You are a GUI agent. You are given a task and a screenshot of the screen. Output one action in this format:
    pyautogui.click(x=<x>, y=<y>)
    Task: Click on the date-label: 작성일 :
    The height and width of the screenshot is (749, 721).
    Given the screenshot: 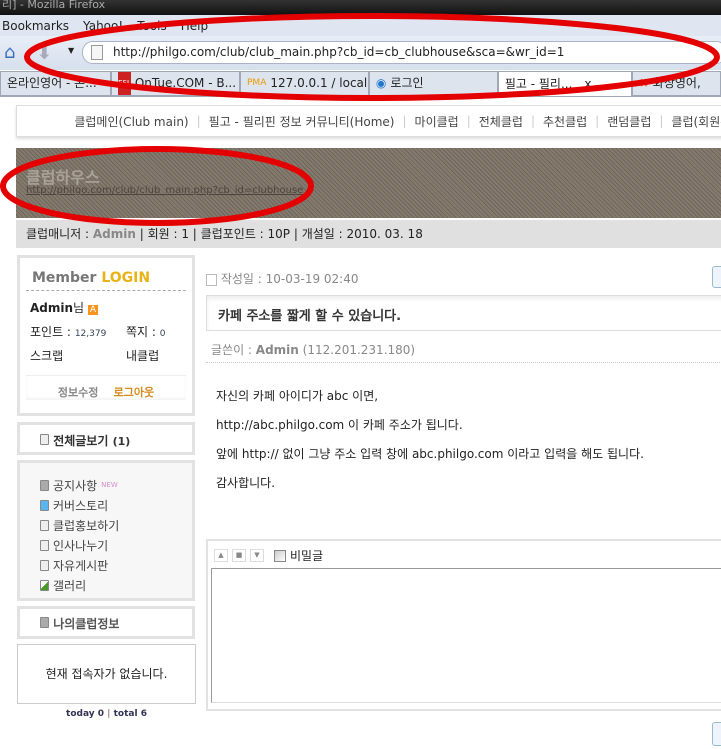 What is the action you would take?
    pyautogui.click(x=243, y=279)
    